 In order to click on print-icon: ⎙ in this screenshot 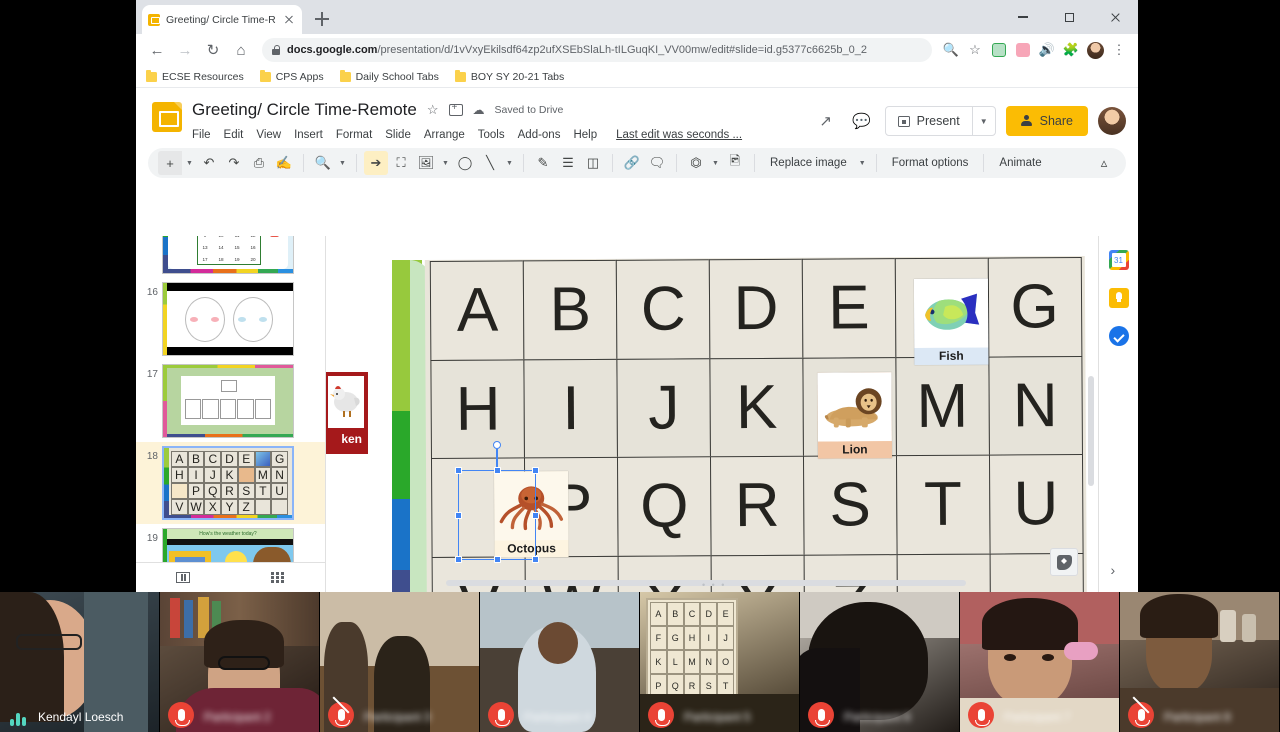, I will do `click(259, 163)`.